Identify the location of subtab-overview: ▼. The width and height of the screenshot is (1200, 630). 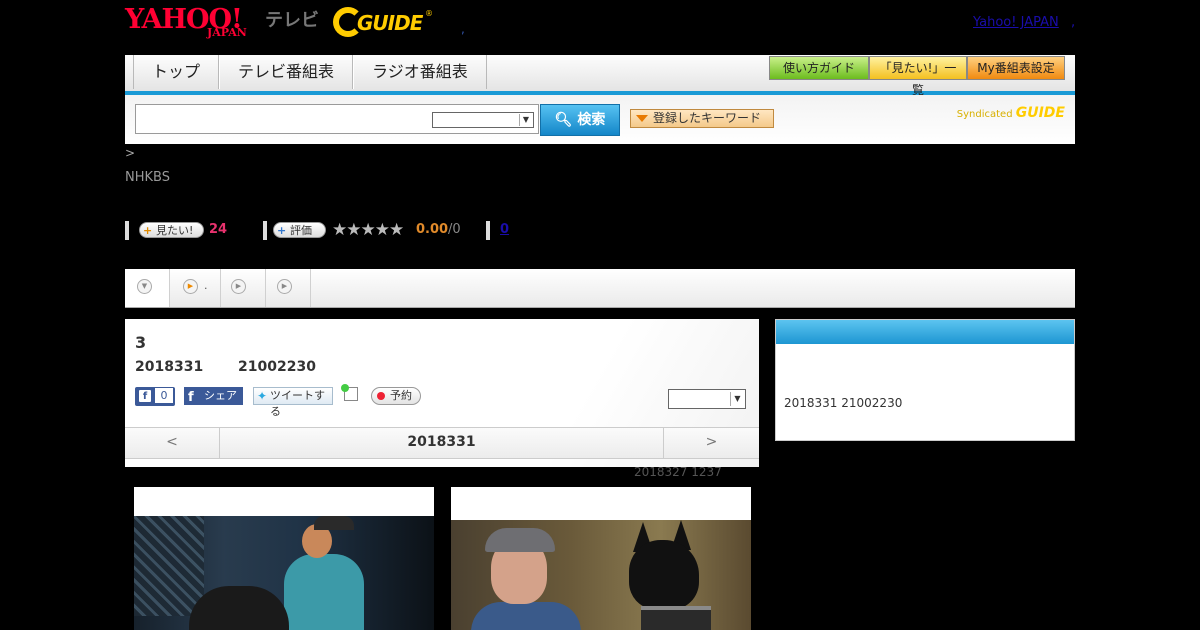
(147, 288).